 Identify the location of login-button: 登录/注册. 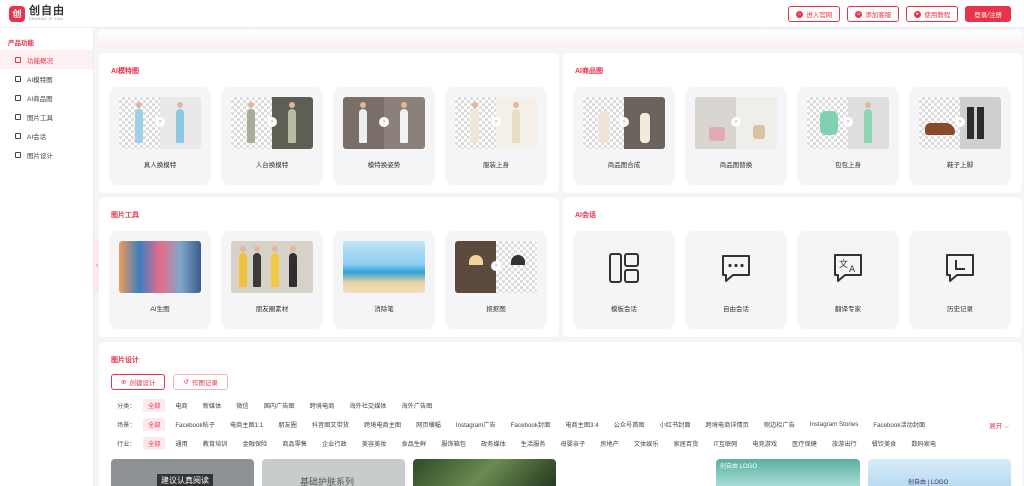
(988, 14).